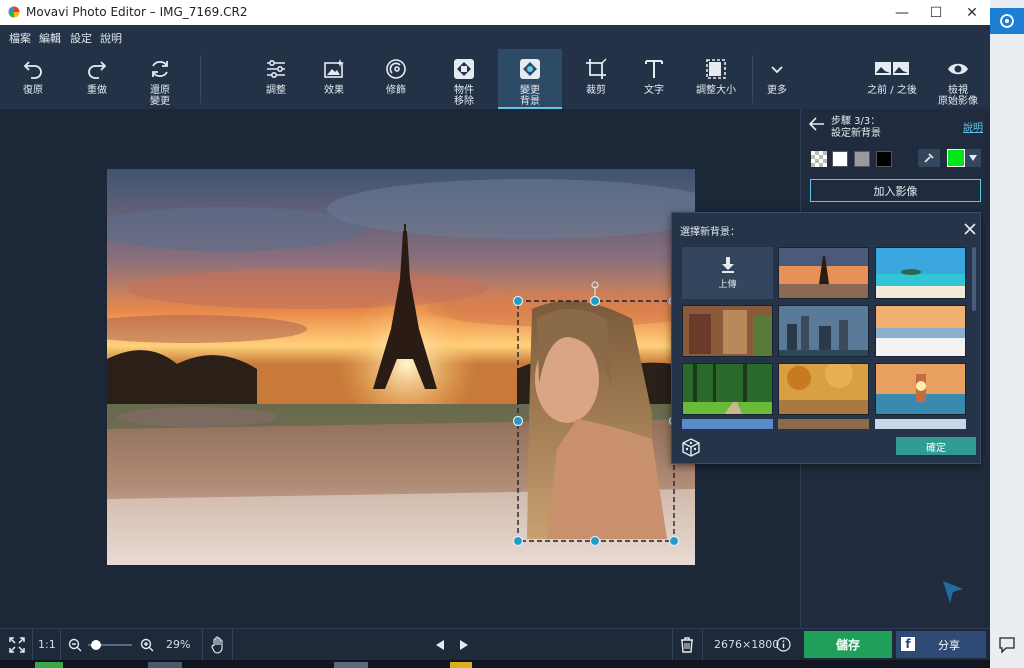 The width and height of the screenshot is (1024, 668). I want to click on taskbar-strip, so click(495, 664).